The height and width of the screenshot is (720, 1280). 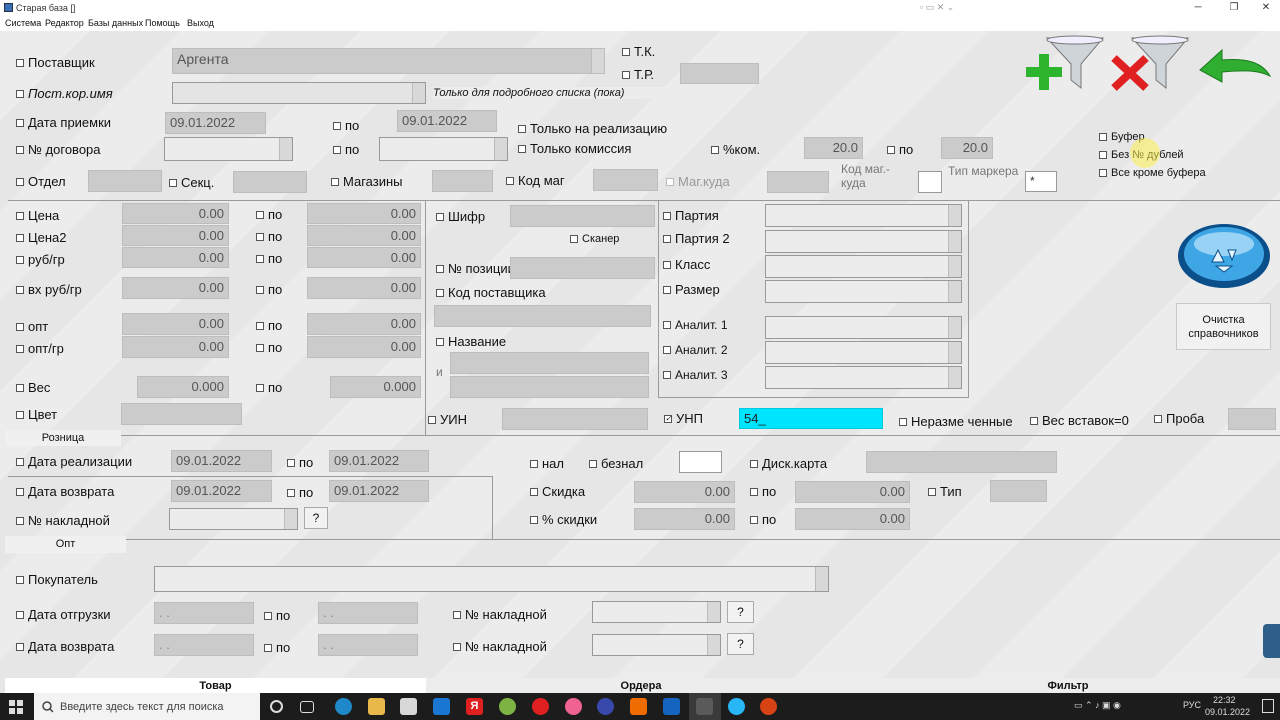 I want to click on wholesale-return-date-from: . ., so click(x=204, y=645).